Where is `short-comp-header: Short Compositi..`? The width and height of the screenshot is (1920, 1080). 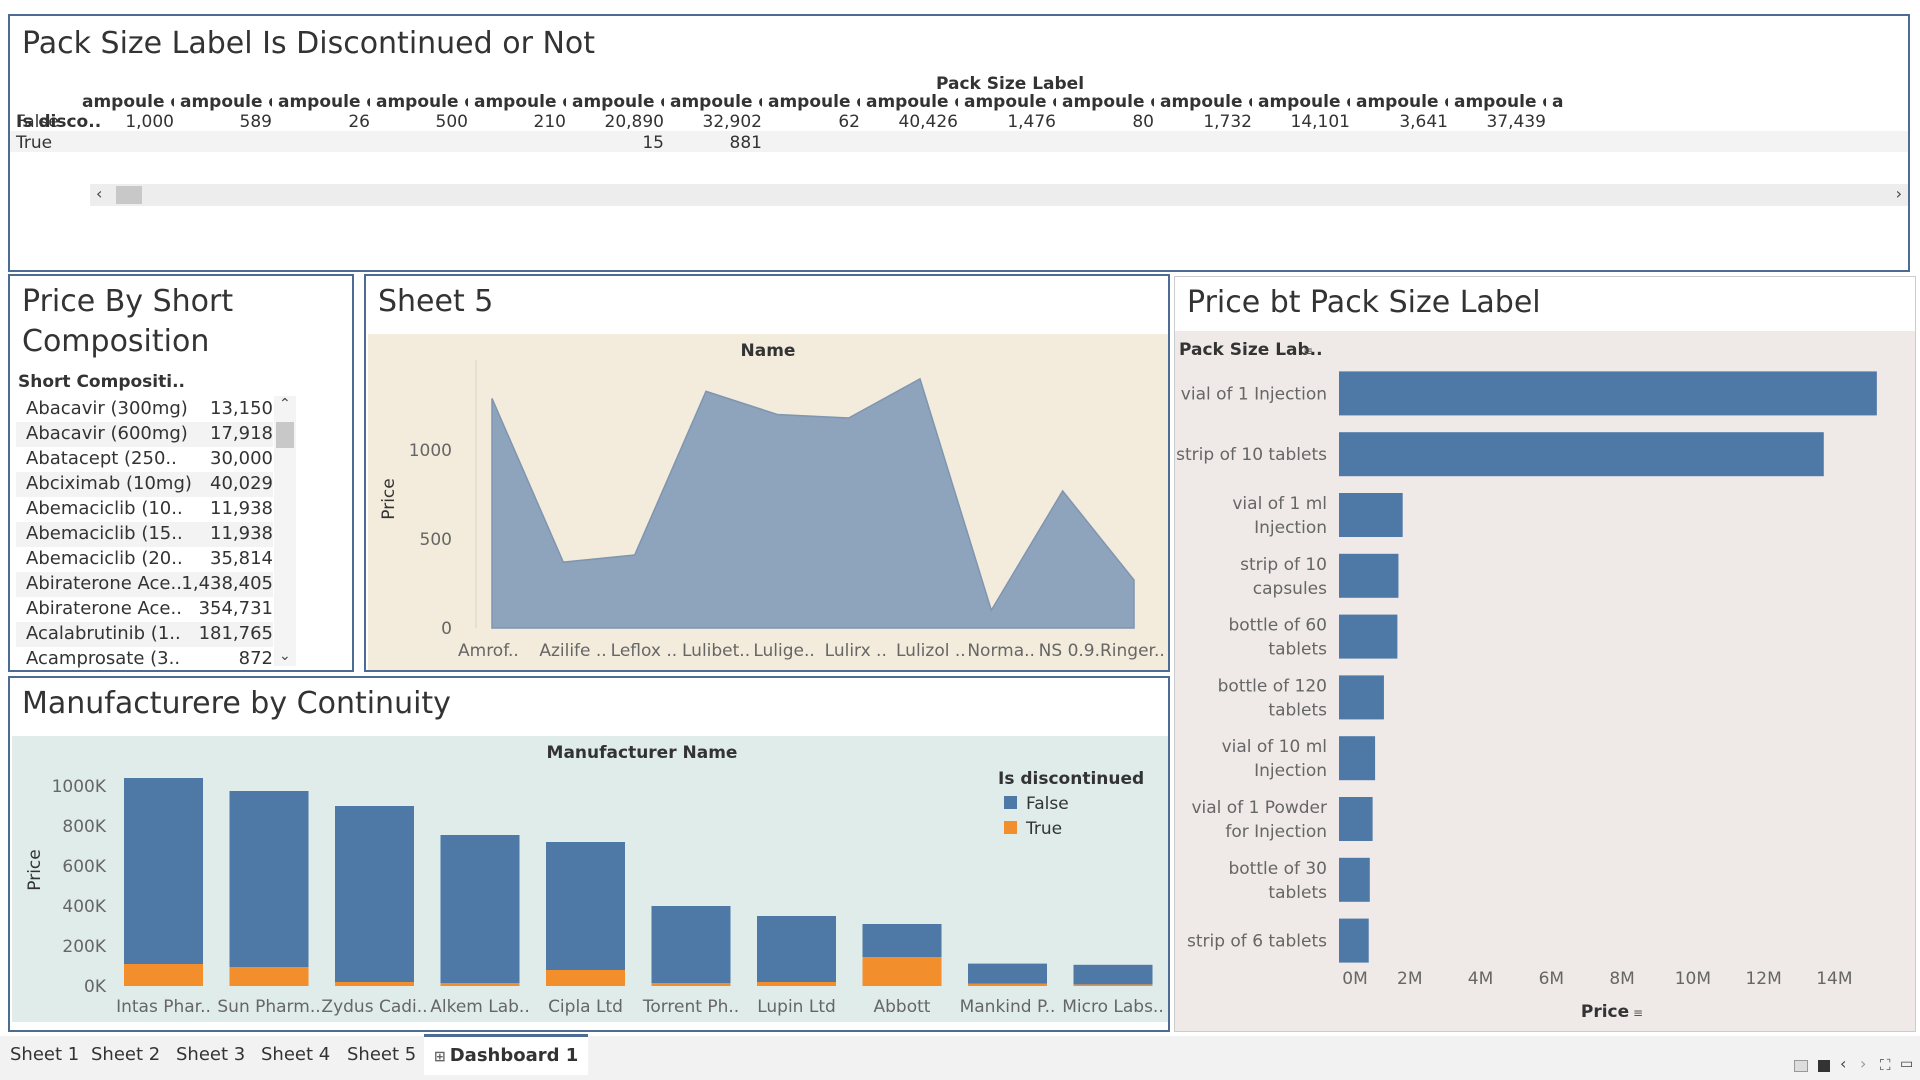 short-comp-header: Short Compositi.. is located at coordinates (101, 382).